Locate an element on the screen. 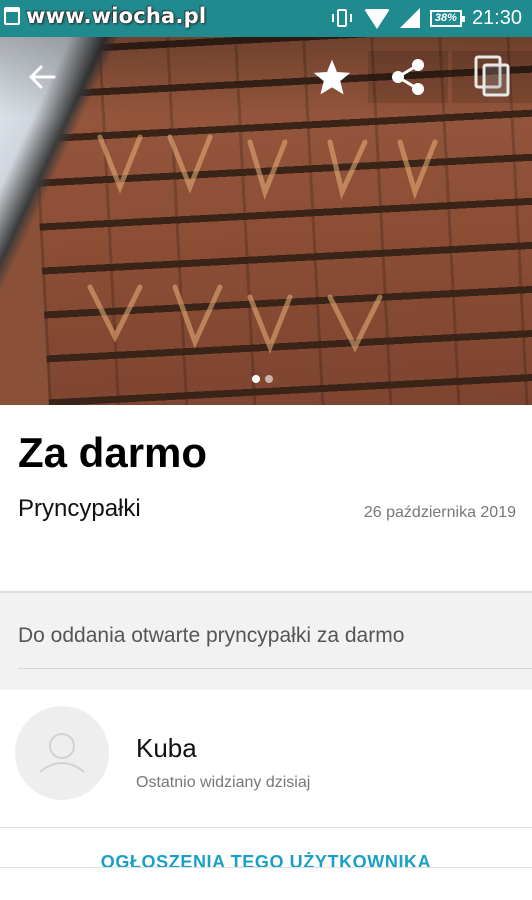 This screenshot has width=532, height=900. favorite-button is located at coordinates (332, 77).